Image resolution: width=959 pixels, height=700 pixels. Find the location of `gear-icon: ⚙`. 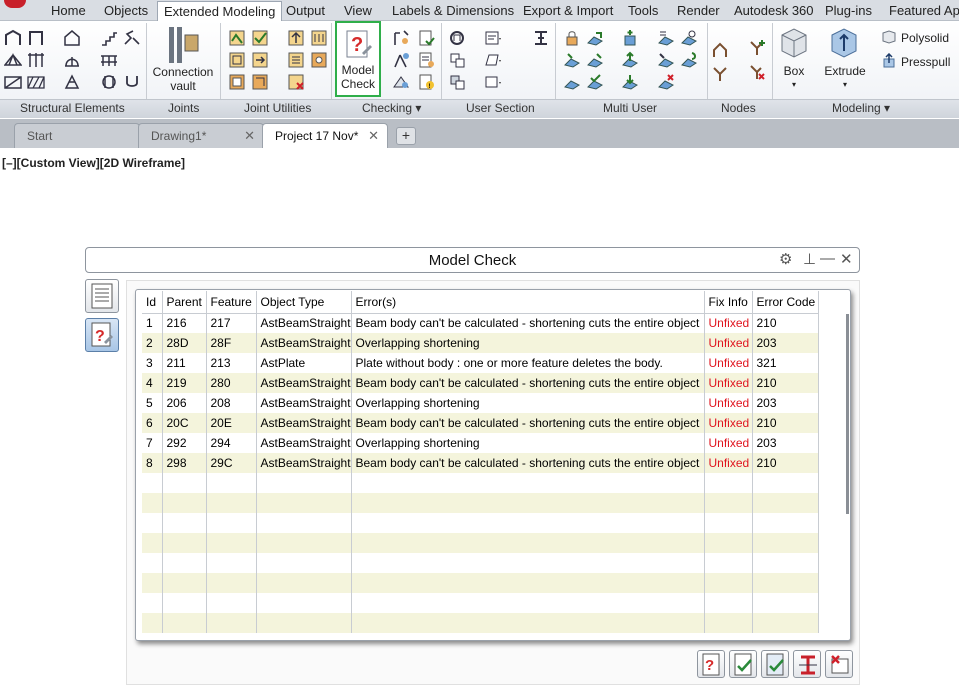

gear-icon: ⚙ is located at coordinates (785, 259).